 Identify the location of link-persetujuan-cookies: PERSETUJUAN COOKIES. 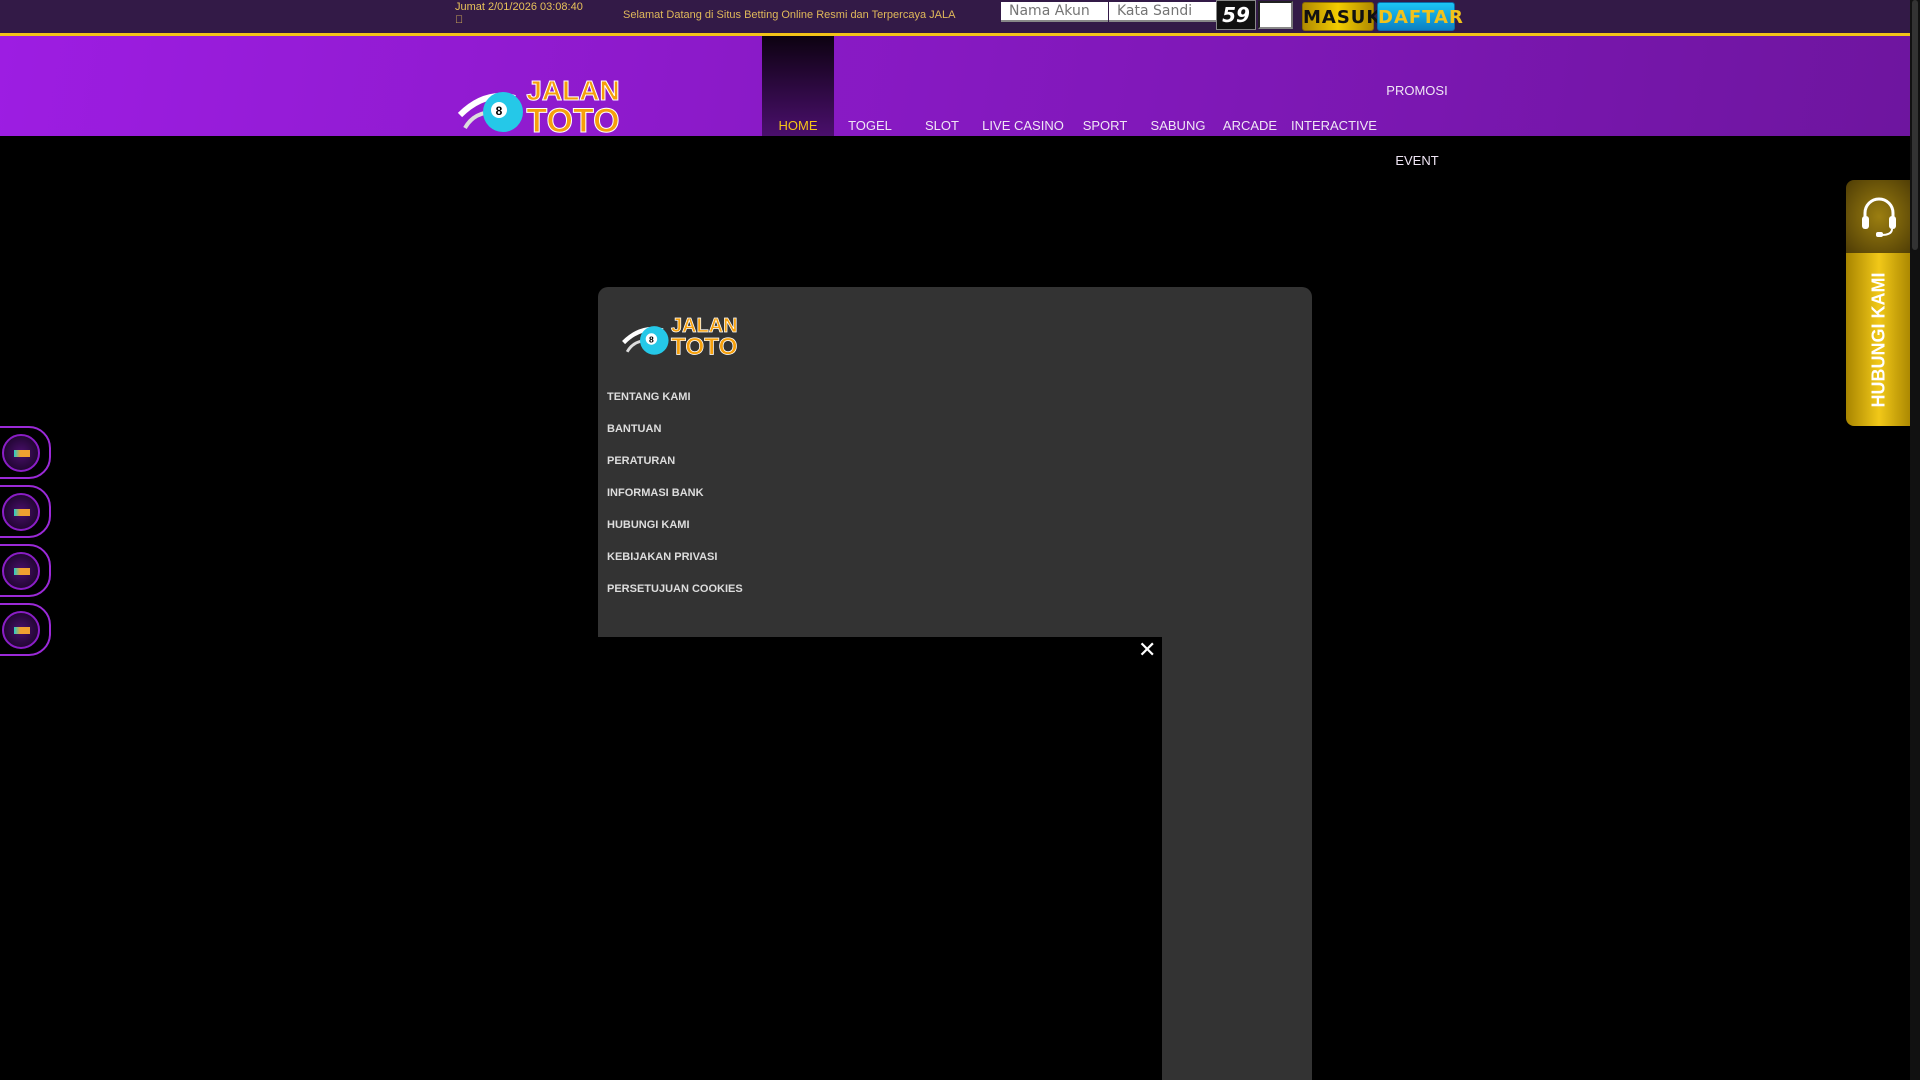
(675, 589).